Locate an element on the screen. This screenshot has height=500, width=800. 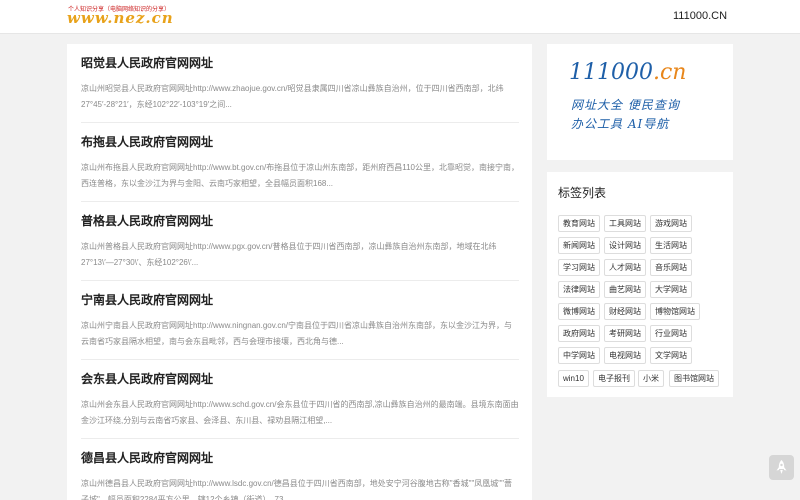
banner-number: 111000 is located at coordinates (611, 72).